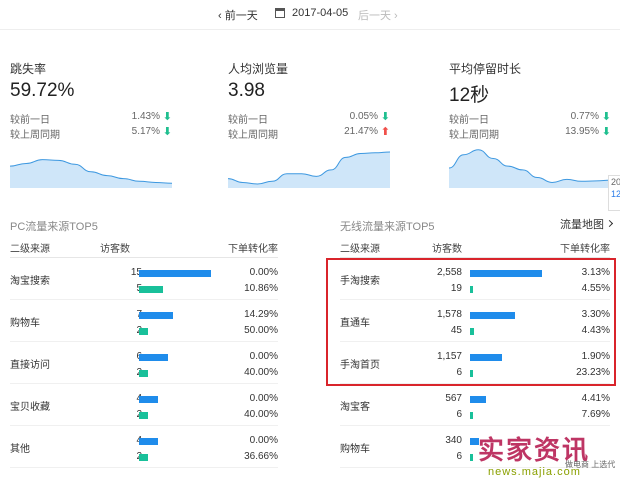 Image resolution: width=620 pixels, height=481 pixels. I want to click on source-name: 宝贝收藏, so click(30, 407).